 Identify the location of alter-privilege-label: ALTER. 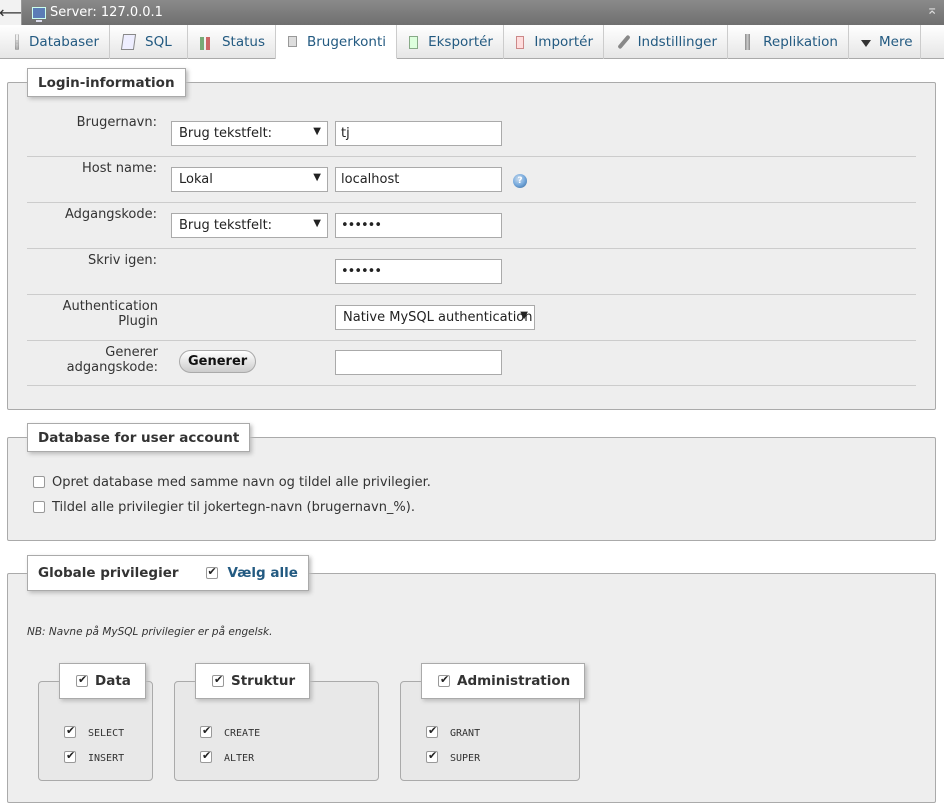
(239, 758).